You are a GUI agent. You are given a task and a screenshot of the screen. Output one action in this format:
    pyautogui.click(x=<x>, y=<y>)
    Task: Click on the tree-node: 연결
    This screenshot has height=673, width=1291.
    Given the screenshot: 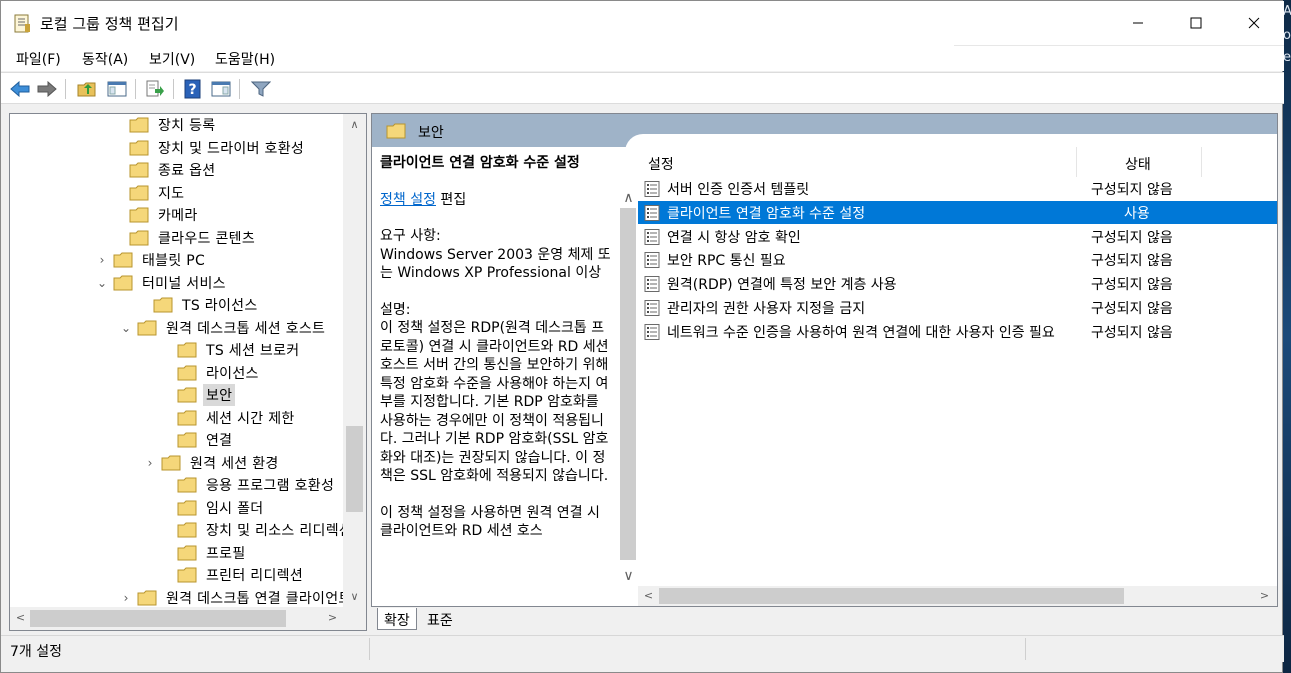 What is the action you would take?
    pyautogui.click(x=196, y=440)
    